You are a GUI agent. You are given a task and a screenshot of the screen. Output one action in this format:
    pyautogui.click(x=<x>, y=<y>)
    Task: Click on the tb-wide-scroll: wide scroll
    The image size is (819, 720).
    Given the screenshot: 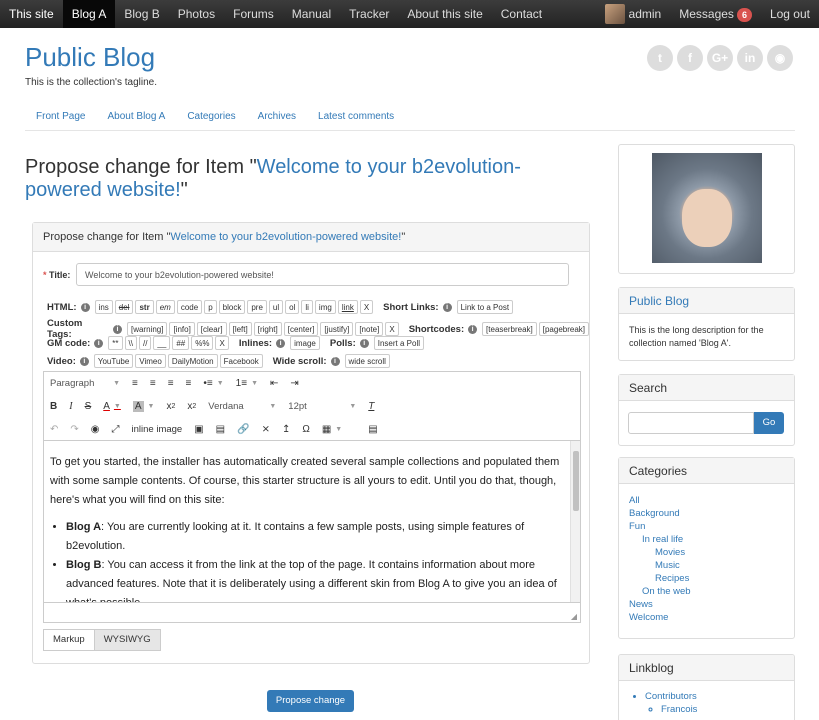 What is the action you would take?
    pyautogui.click(x=367, y=361)
    